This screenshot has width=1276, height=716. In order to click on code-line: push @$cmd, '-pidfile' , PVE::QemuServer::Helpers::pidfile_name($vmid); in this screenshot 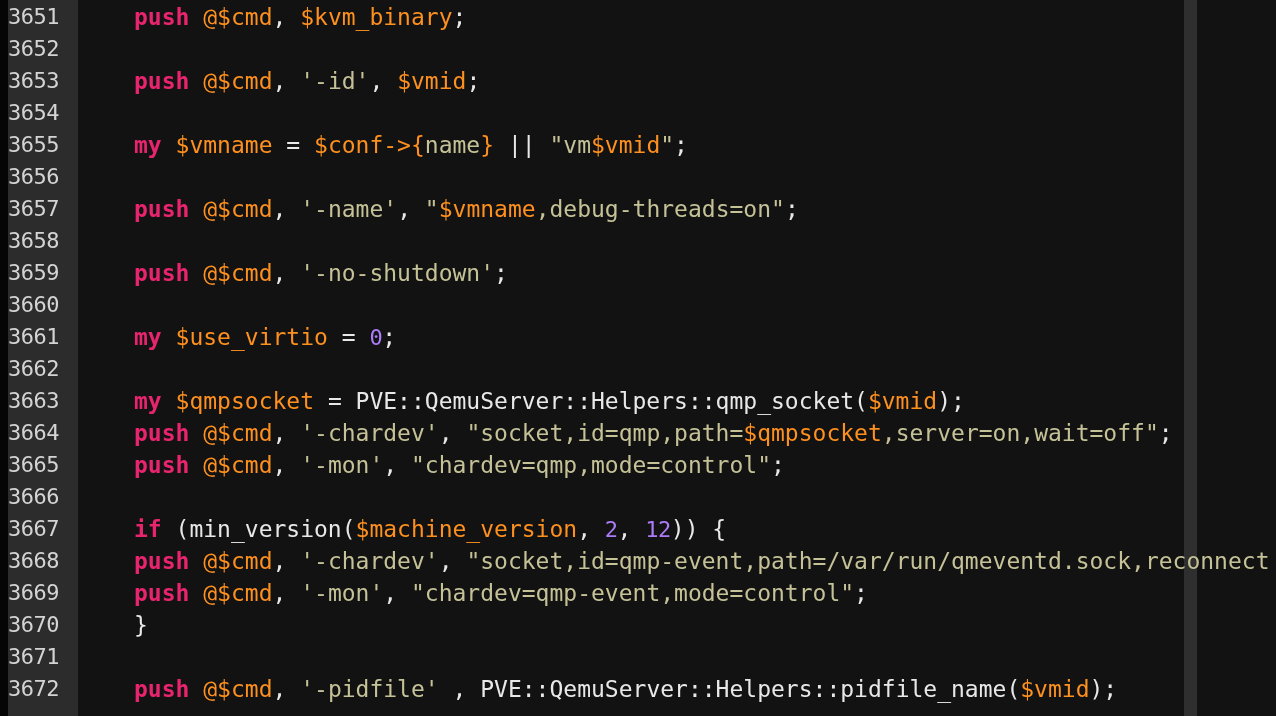, I will do `click(626, 690)`.